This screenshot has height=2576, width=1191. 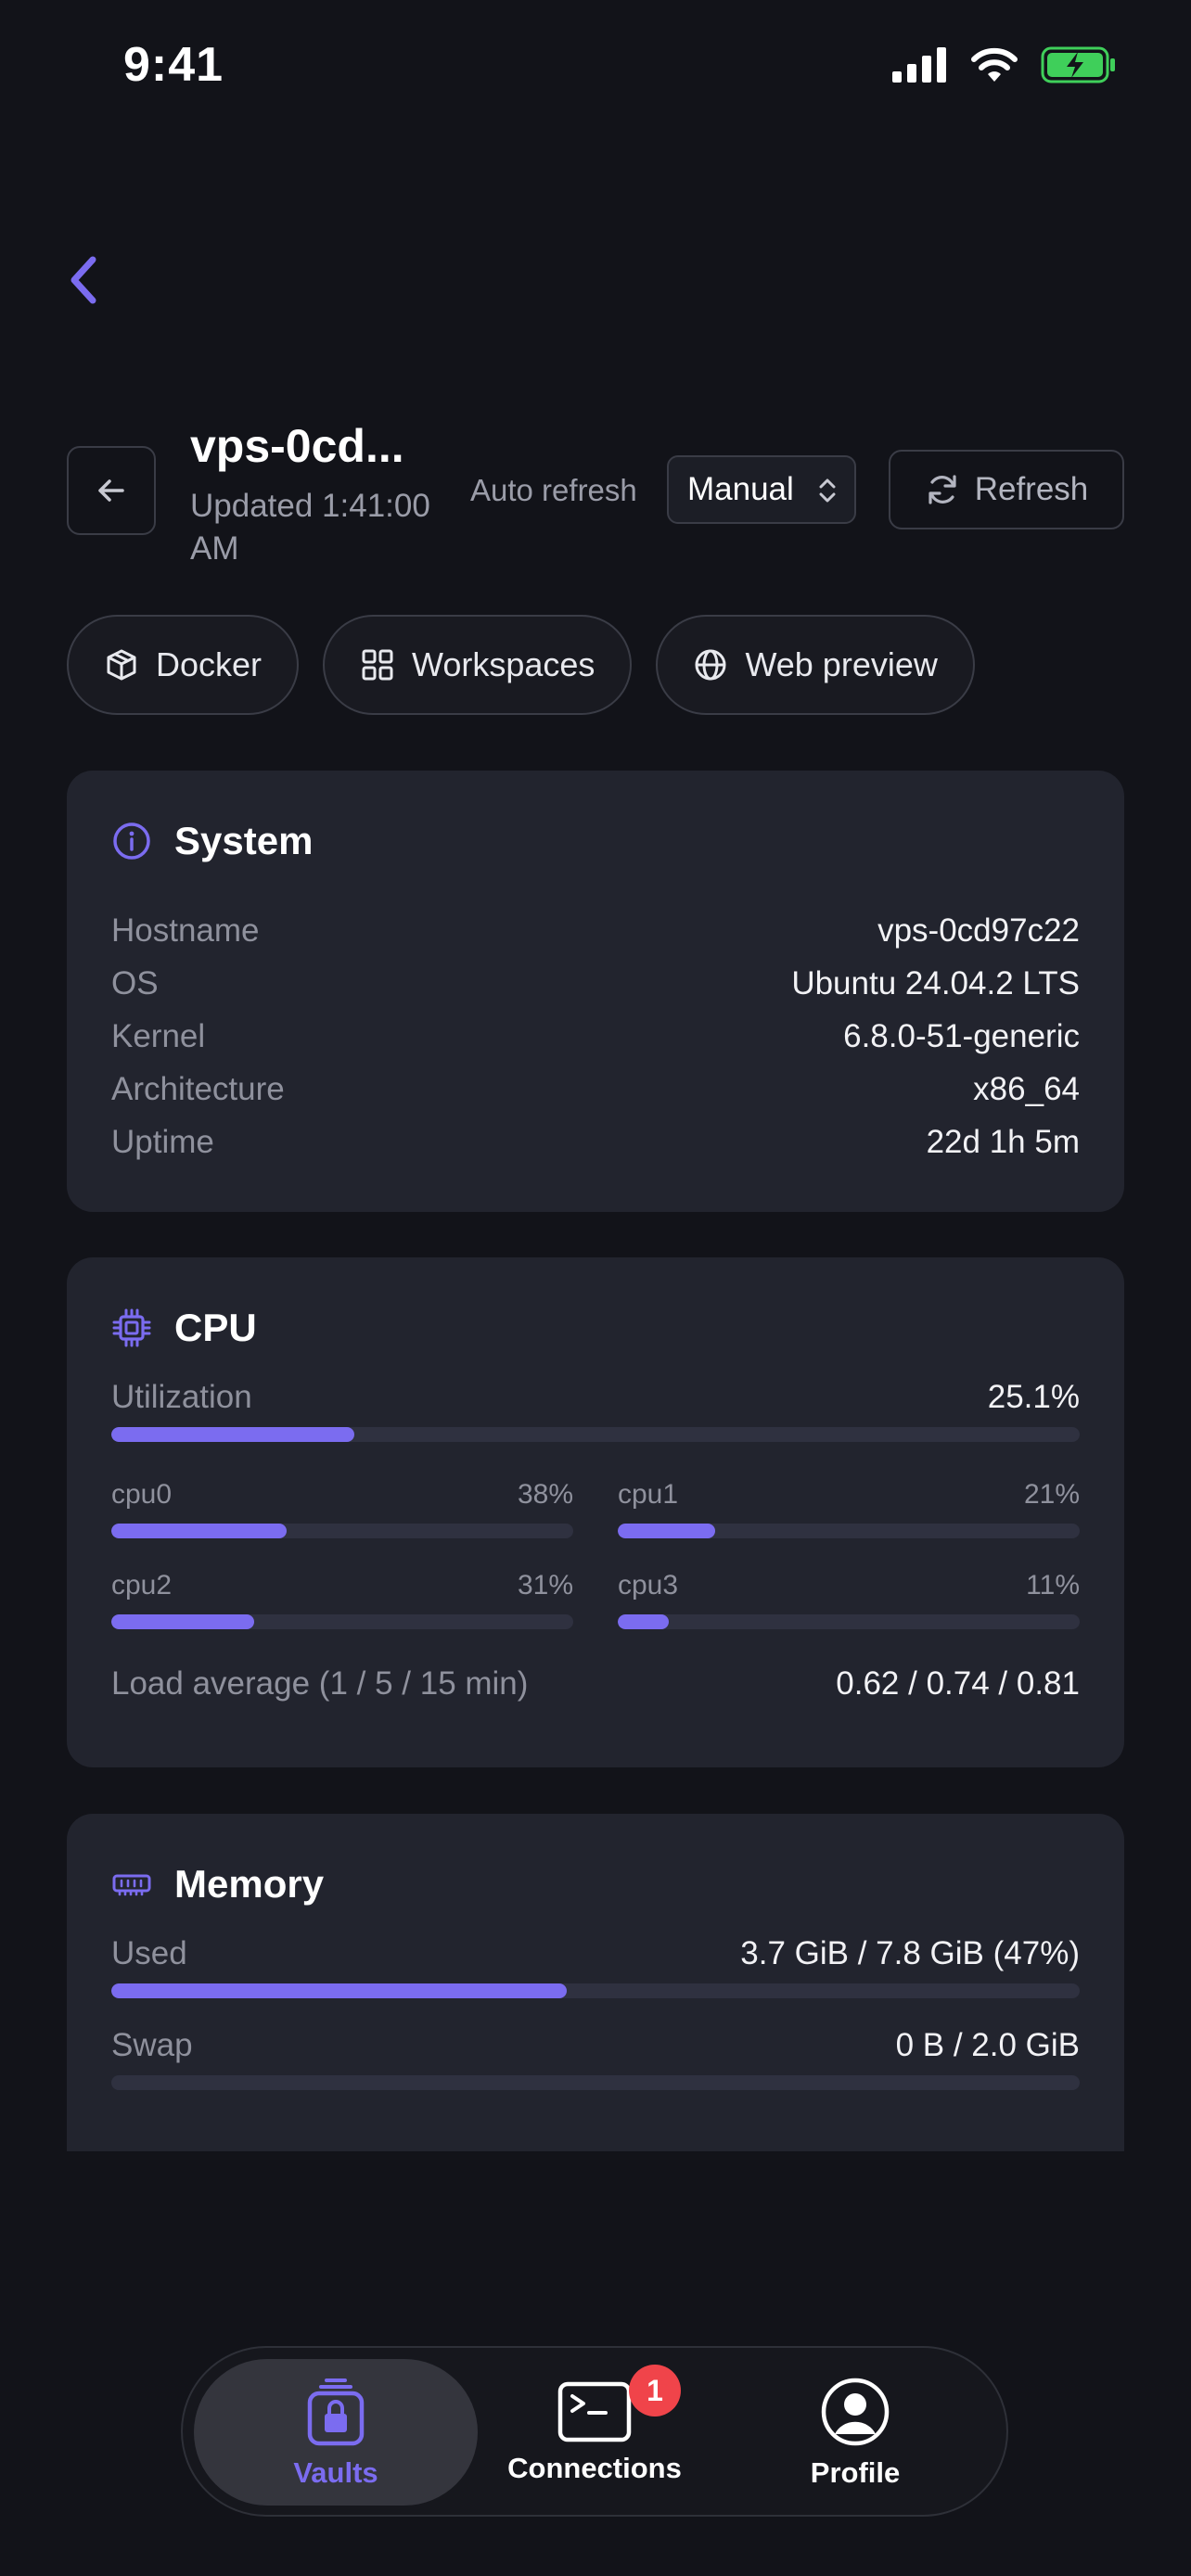 I want to click on terminal-icon, so click(x=594, y=2411).